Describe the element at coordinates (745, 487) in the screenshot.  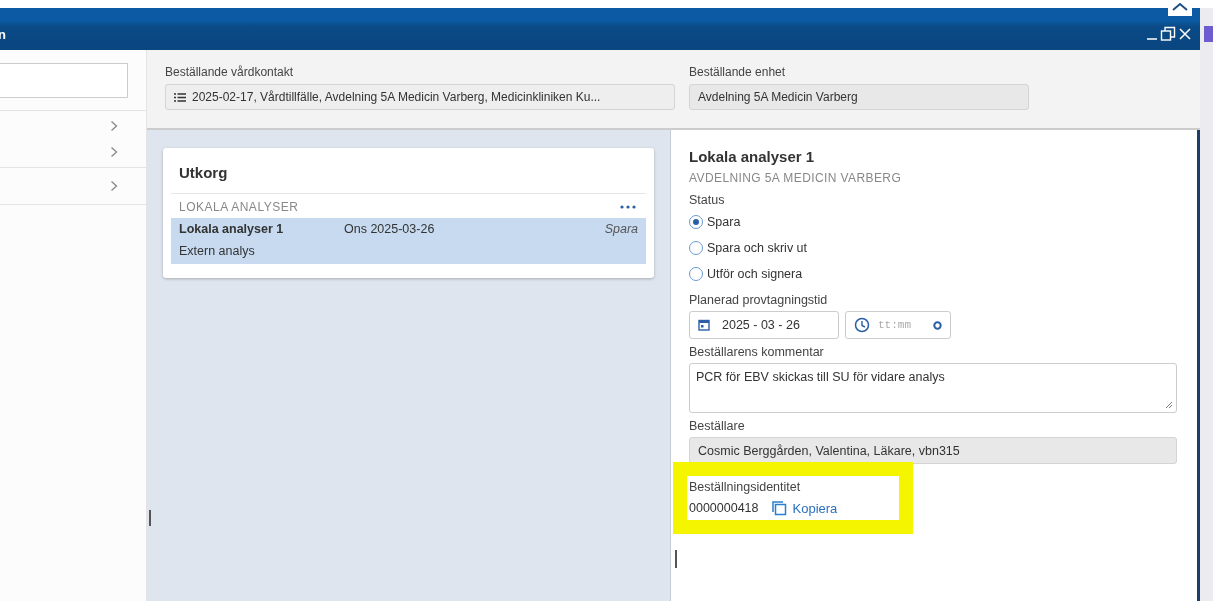
I see `field-label: Beställningsidentitet` at that location.